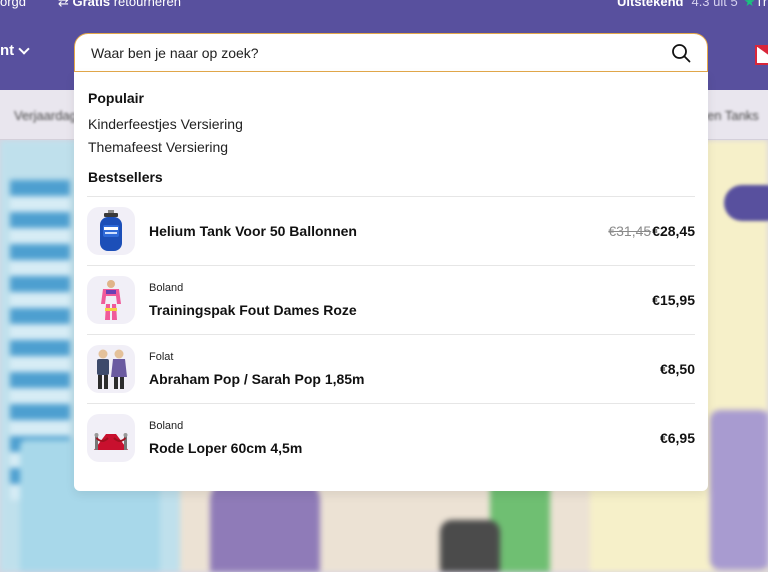 This screenshot has width=768, height=572. Describe the element at coordinates (630, 231) in the screenshot. I see `product-old-price: €31,45` at that location.